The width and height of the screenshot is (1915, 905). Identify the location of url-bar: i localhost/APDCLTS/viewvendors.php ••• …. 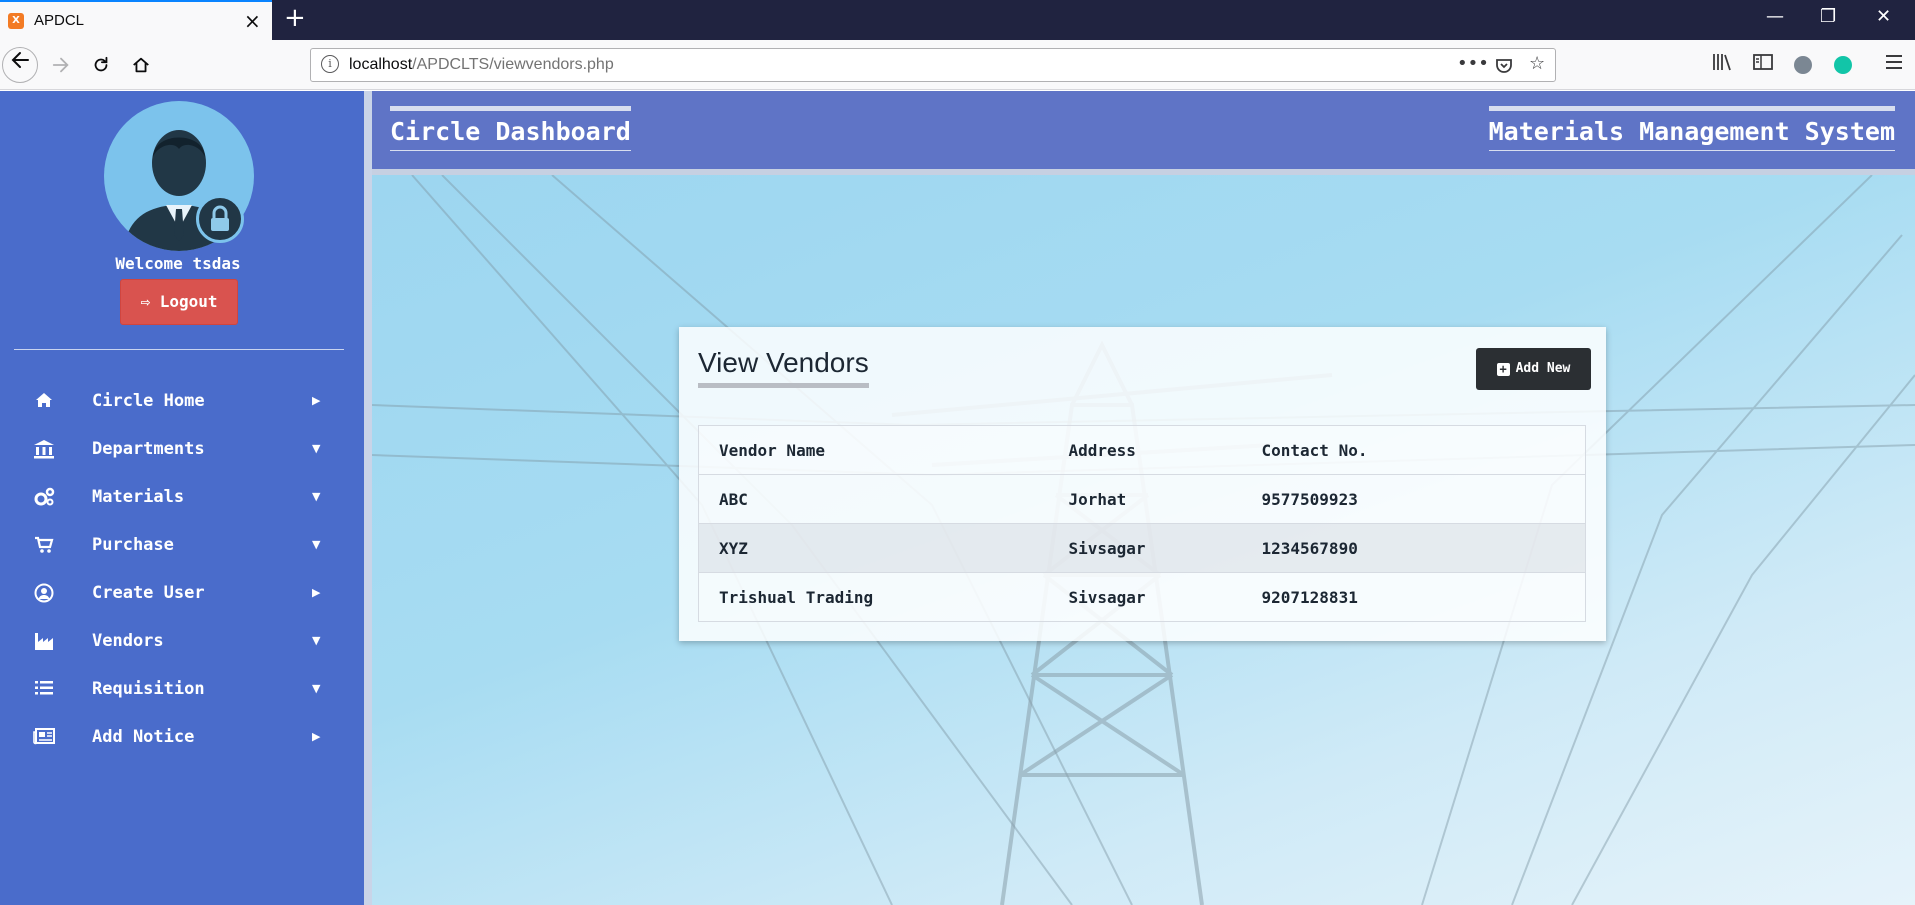
(933, 65).